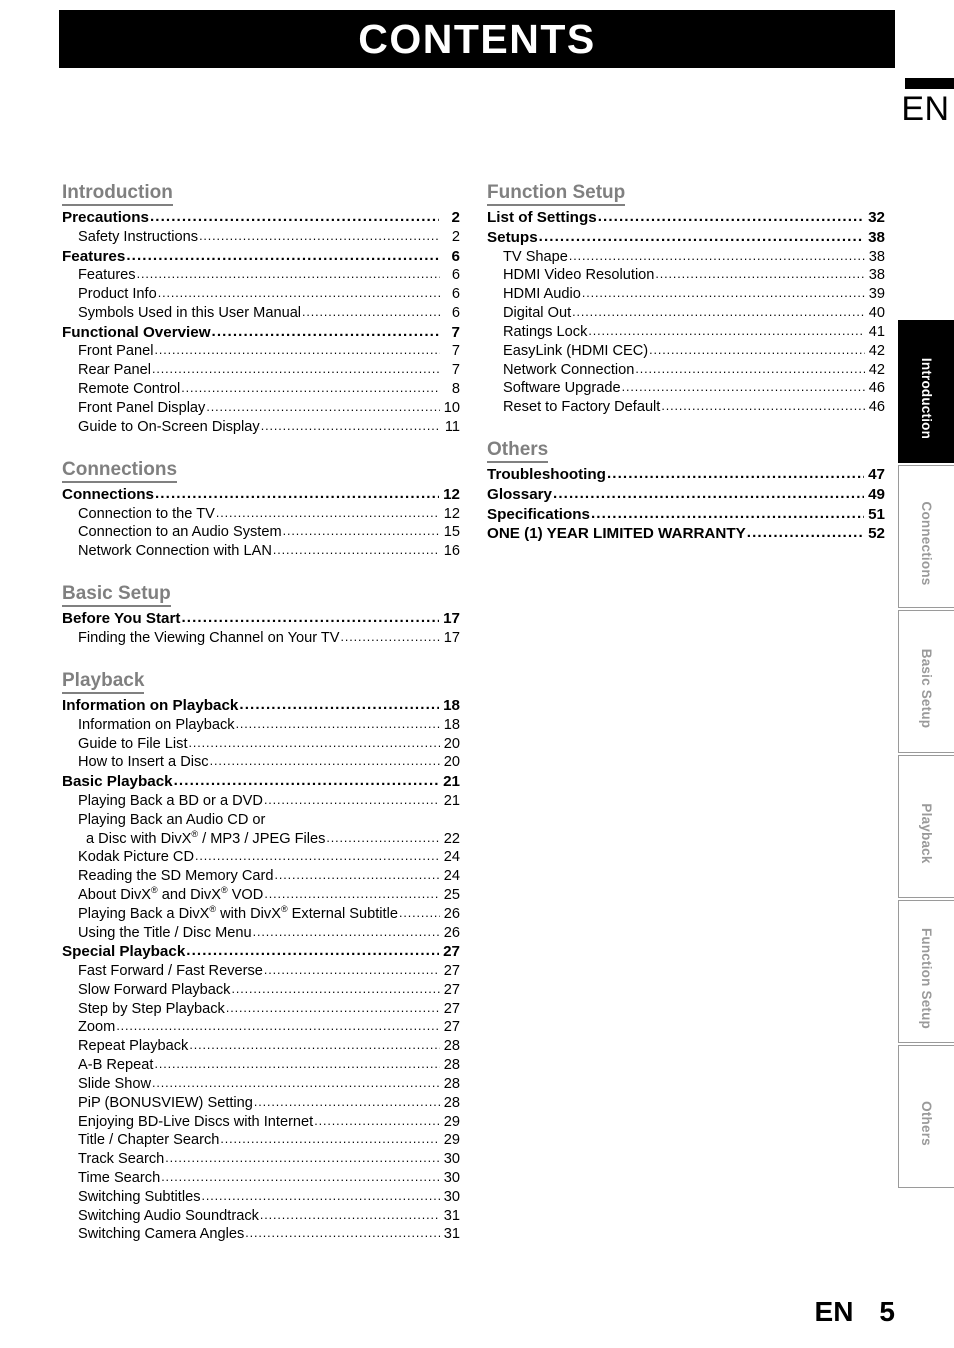 The height and width of the screenshot is (1348, 954). What do you see at coordinates (455, 313) in the screenshot?
I see `toc-page-number: 6` at bounding box center [455, 313].